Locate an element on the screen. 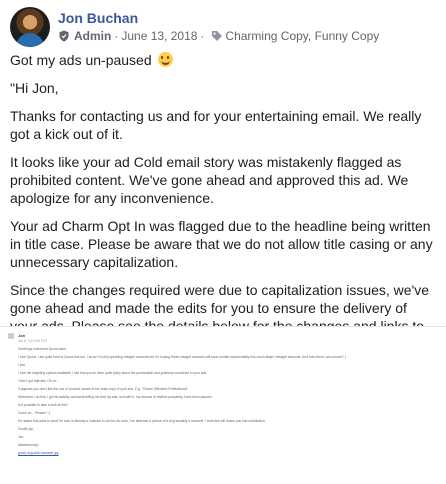 The width and height of the screenshot is (446, 484). admin-shield-icon is located at coordinates (64, 36).